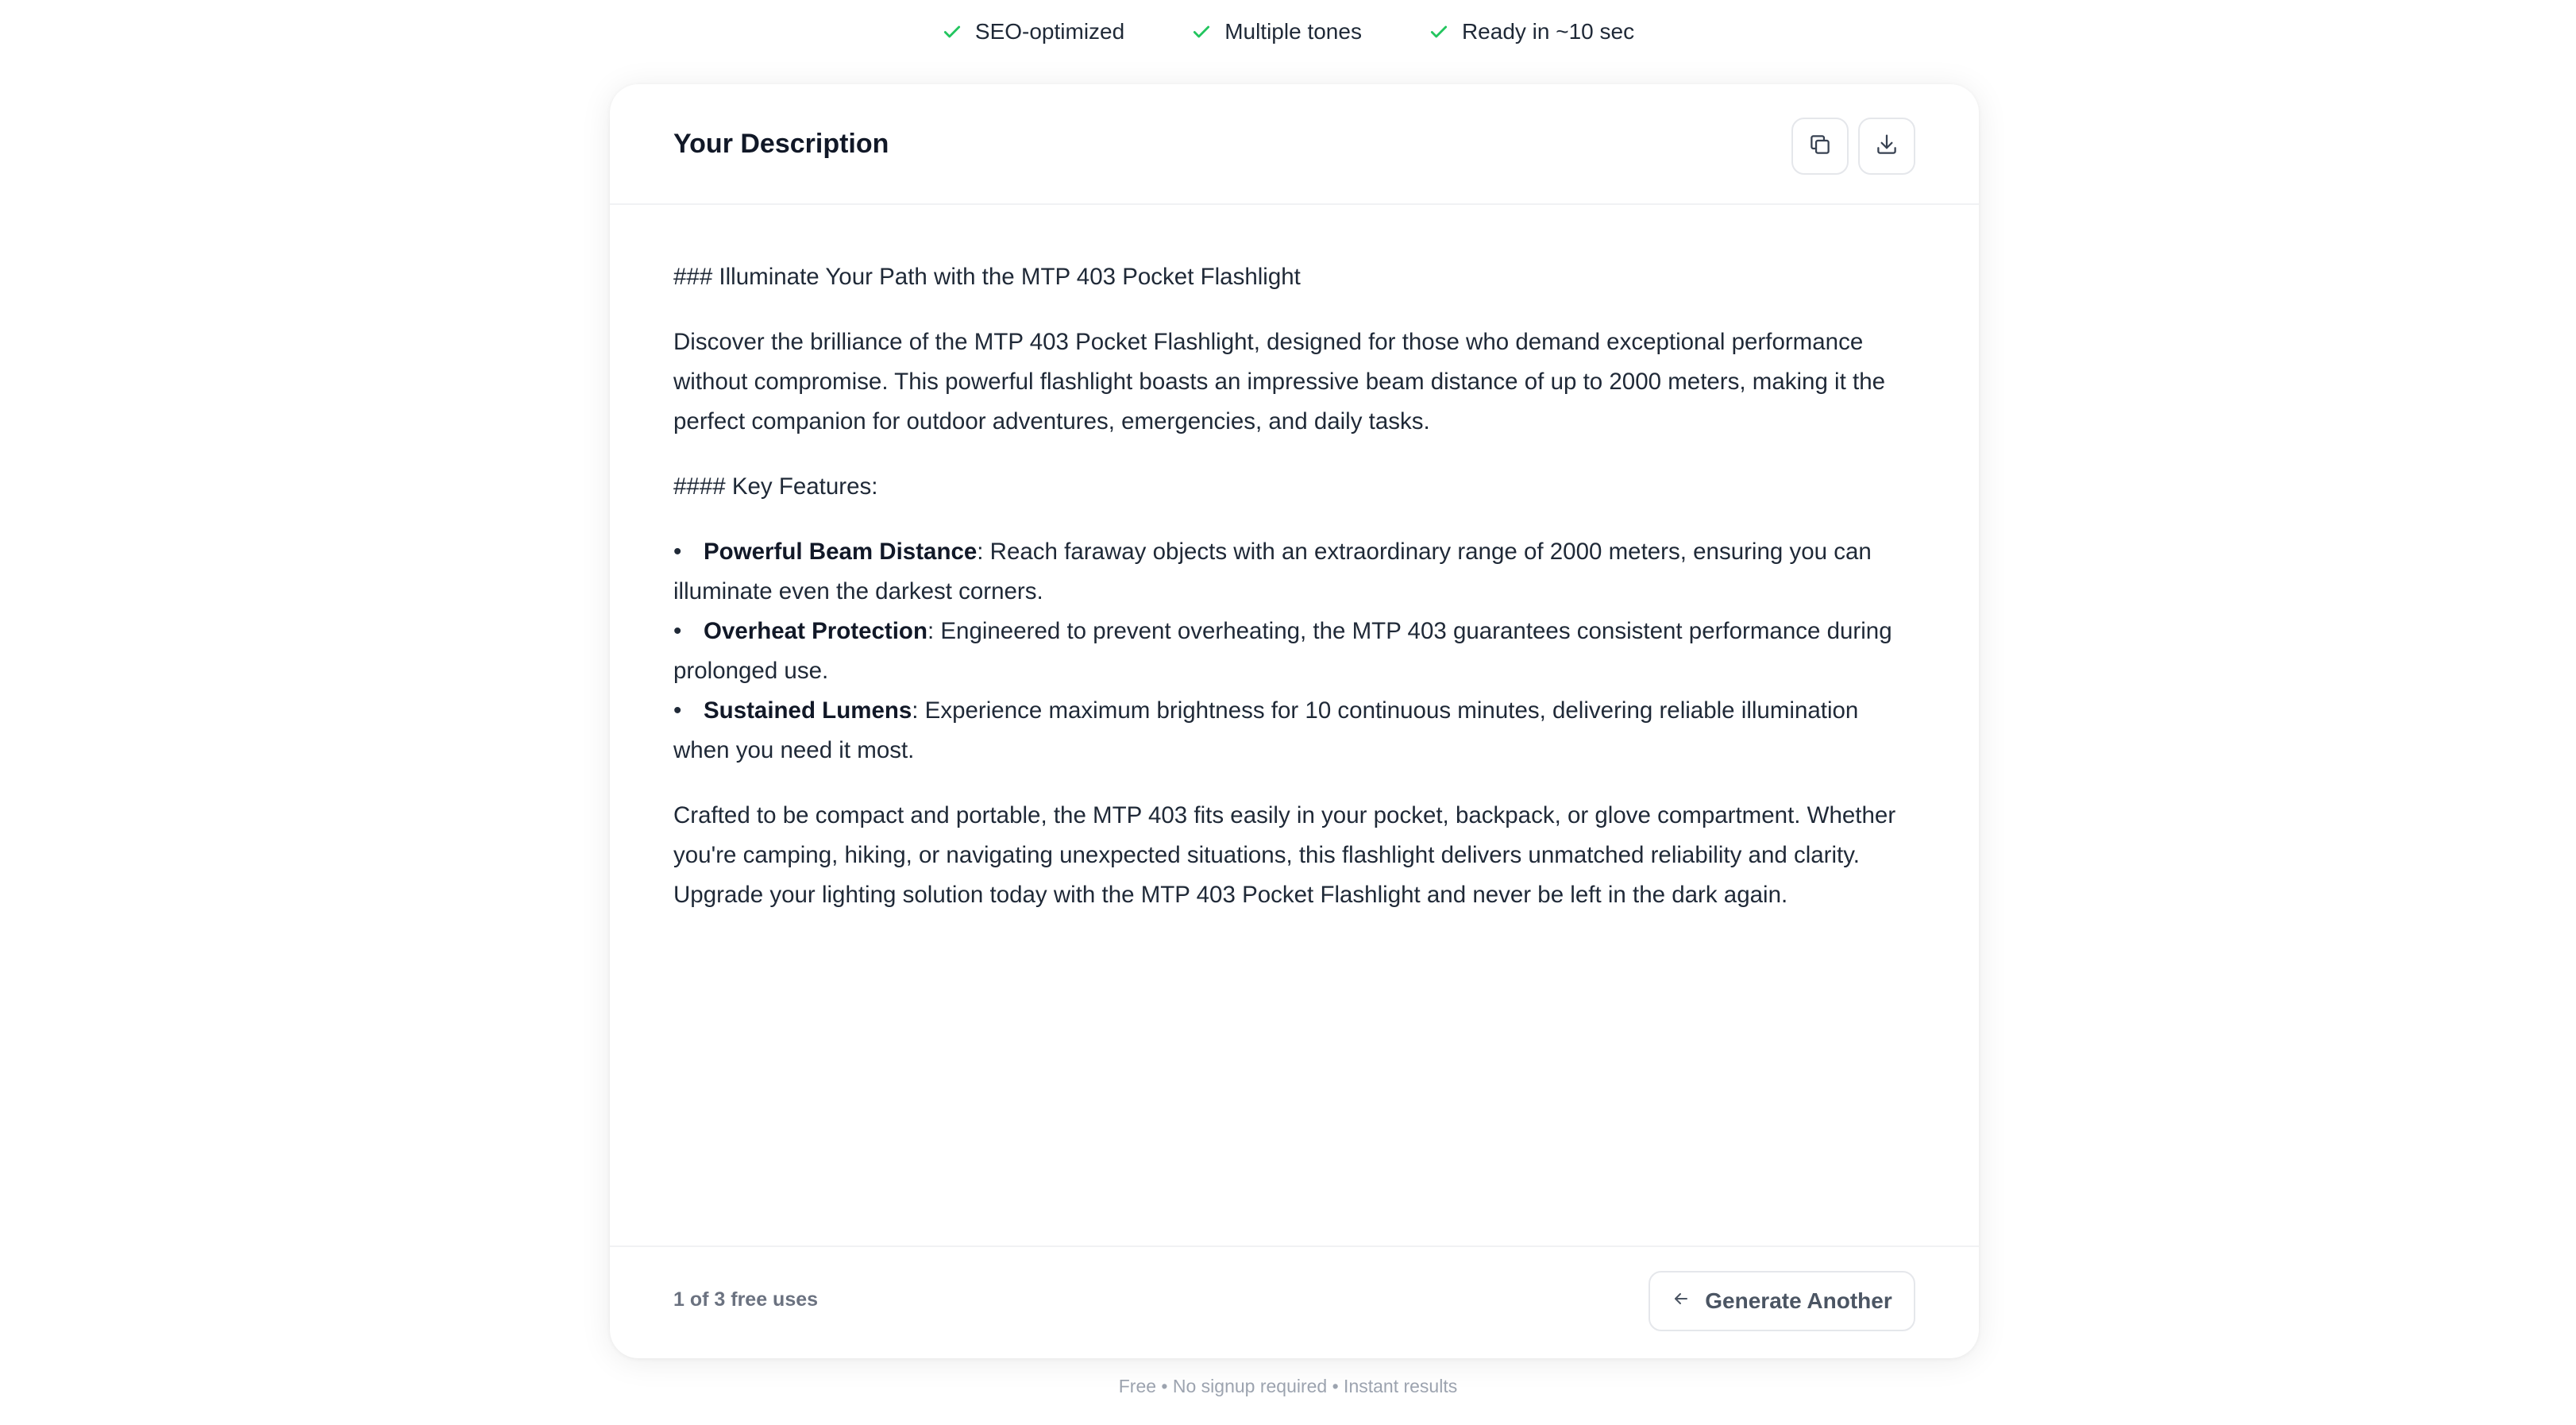  Describe the element at coordinates (808, 710) in the screenshot. I see `feature-title: Sustained Lumens` at that location.